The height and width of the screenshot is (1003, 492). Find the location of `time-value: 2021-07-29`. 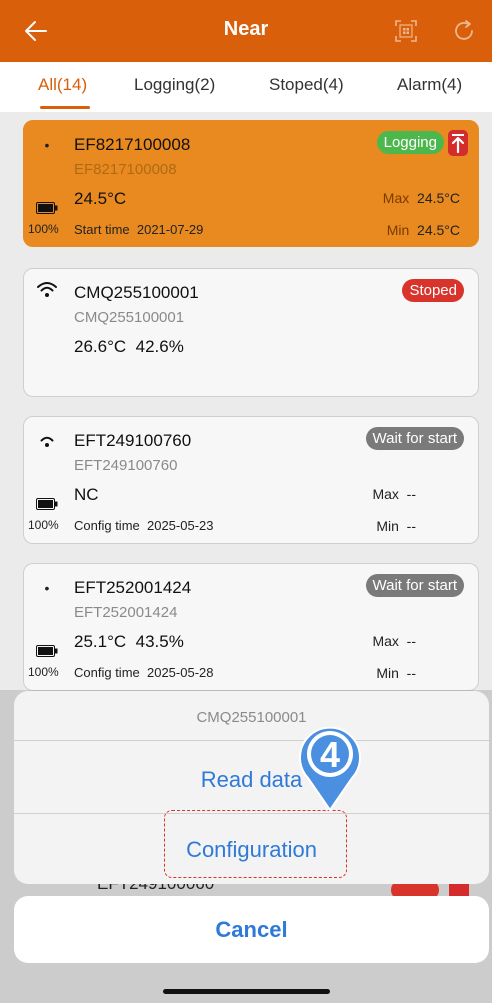

time-value: 2021-07-29 is located at coordinates (170, 229).